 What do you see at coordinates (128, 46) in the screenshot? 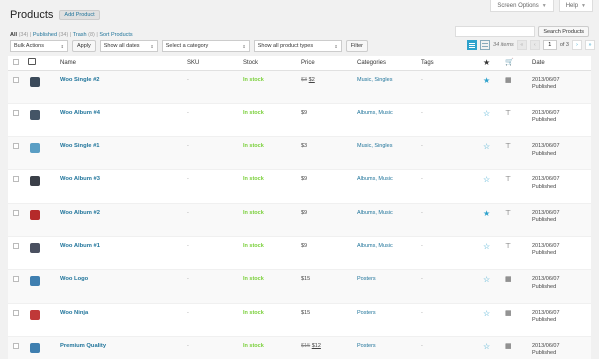
I see `date-filter-select: Show all dates ⇕` at bounding box center [128, 46].